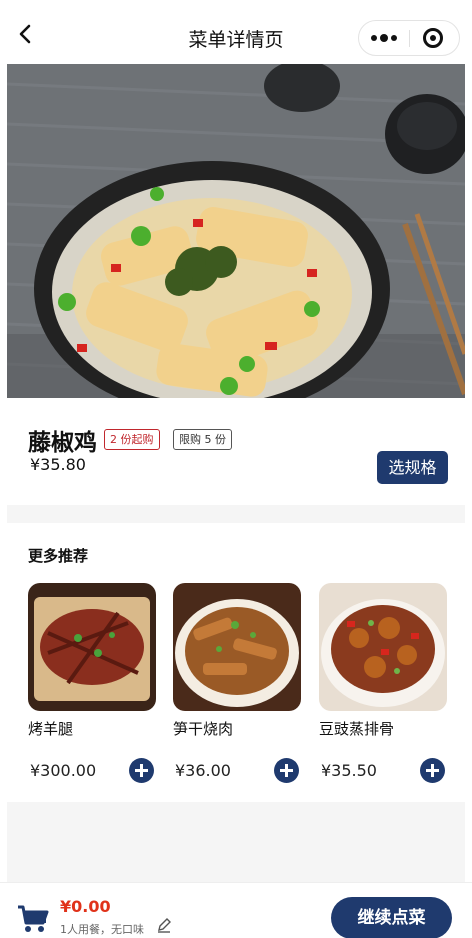 The width and height of the screenshot is (472, 938). Describe the element at coordinates (58, 464) in the screenshot. I see `dish-price: ¥35.80` at that location.